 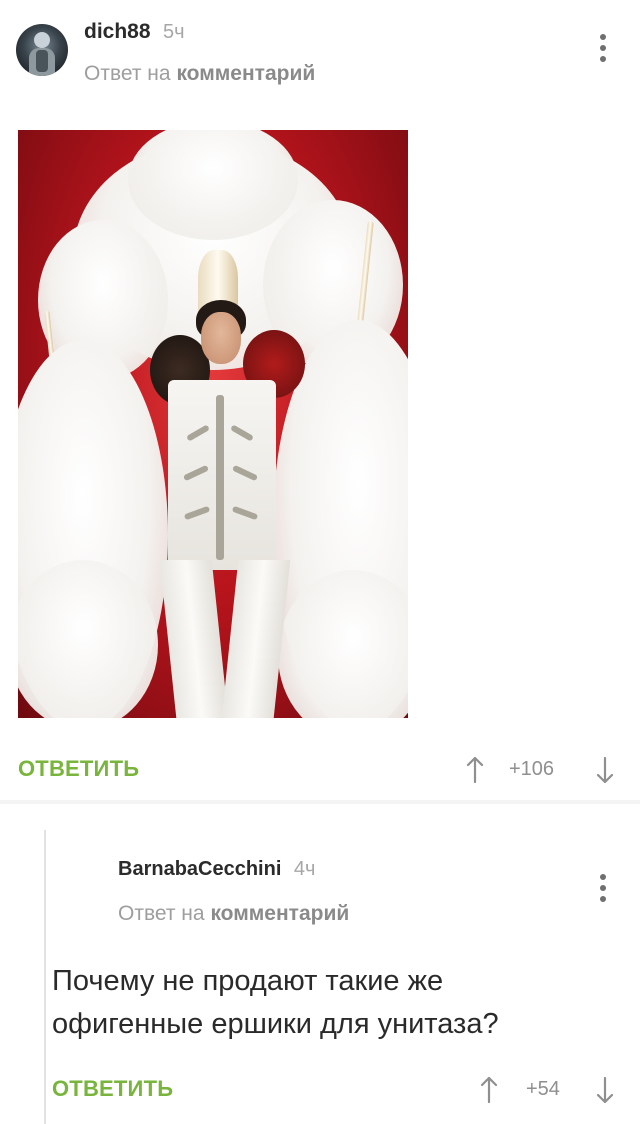 What do you see at coordinates (248, 981) in the screenshot?
I see `comment-text-line: Почему не продают такие же` at bounding box center [248, 981].